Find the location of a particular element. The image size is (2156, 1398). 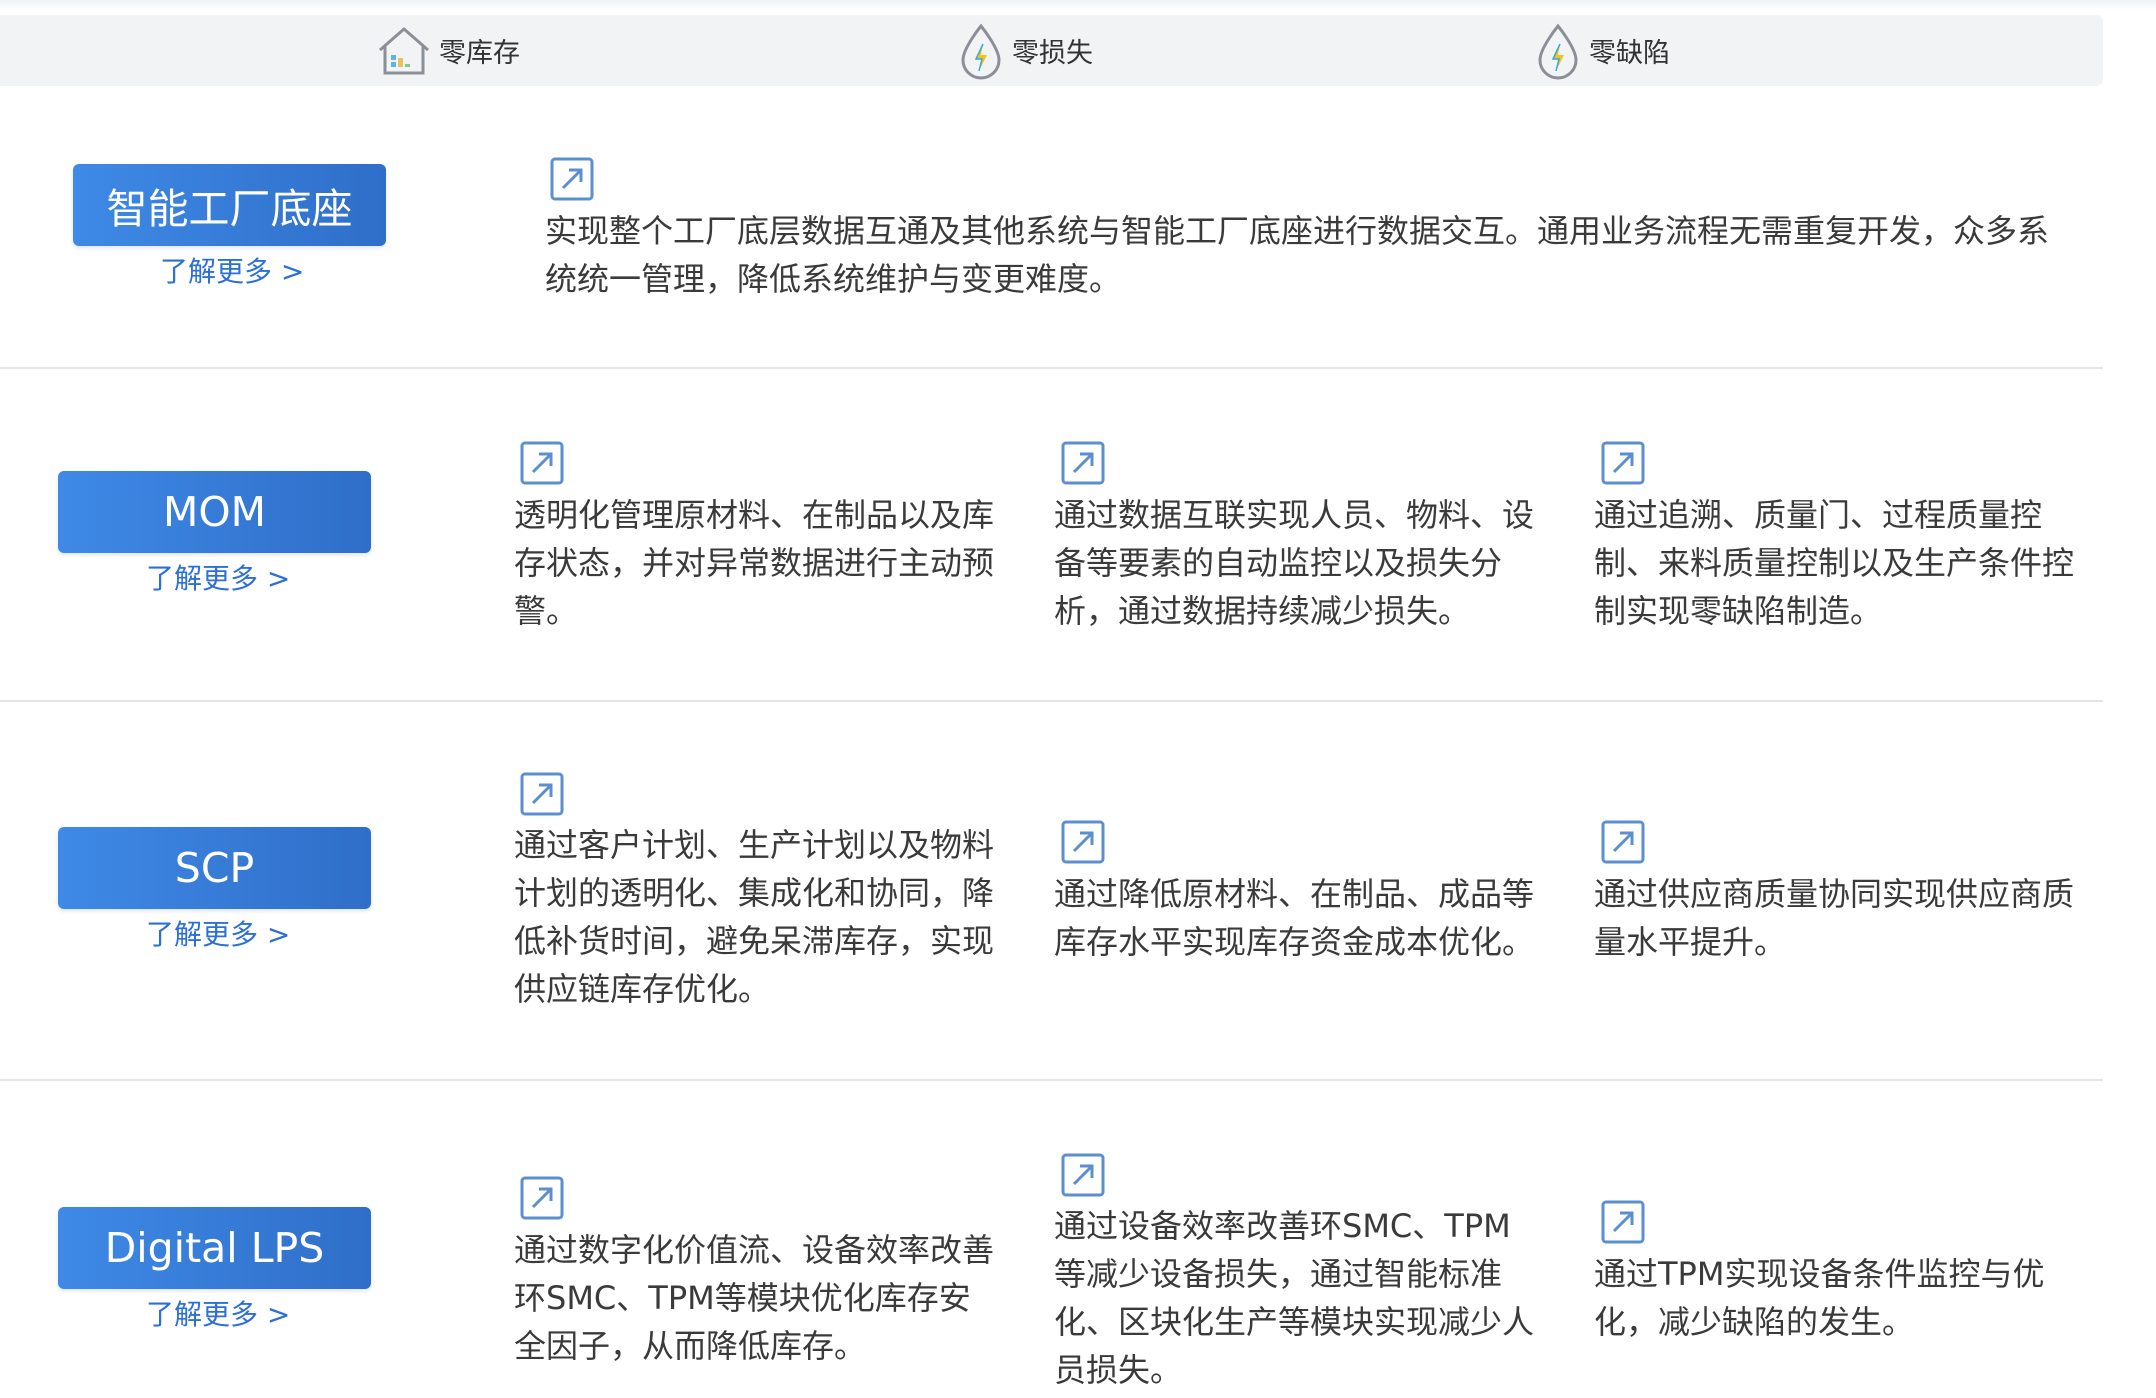

description-line: 通过设备效率改善环SMC、TPM is located at coordinates (1282, 1226).